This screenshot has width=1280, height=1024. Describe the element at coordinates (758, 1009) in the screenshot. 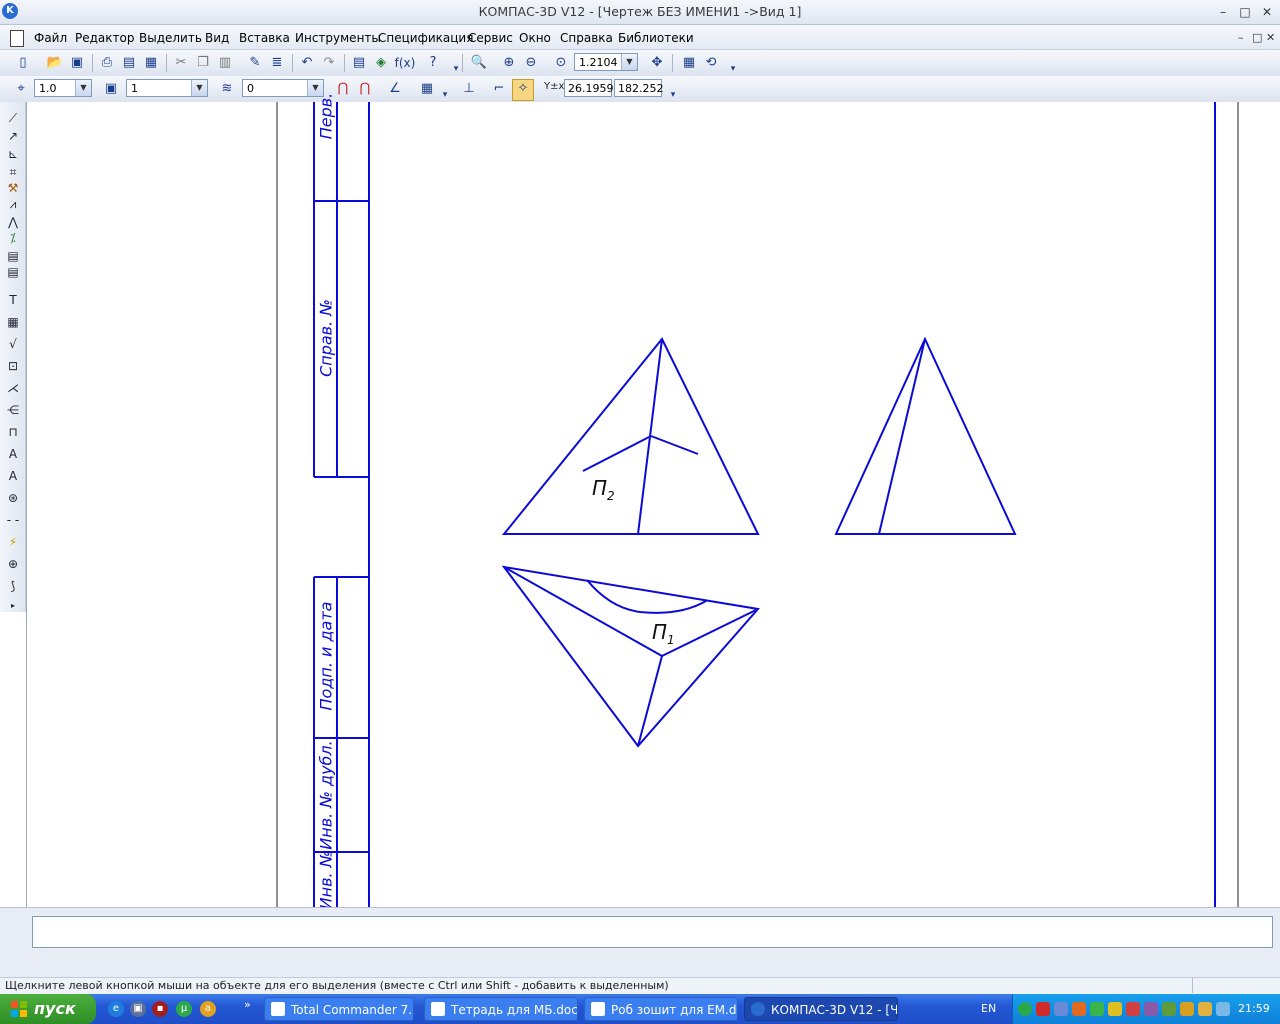

I see `kompas-icon` at that location.